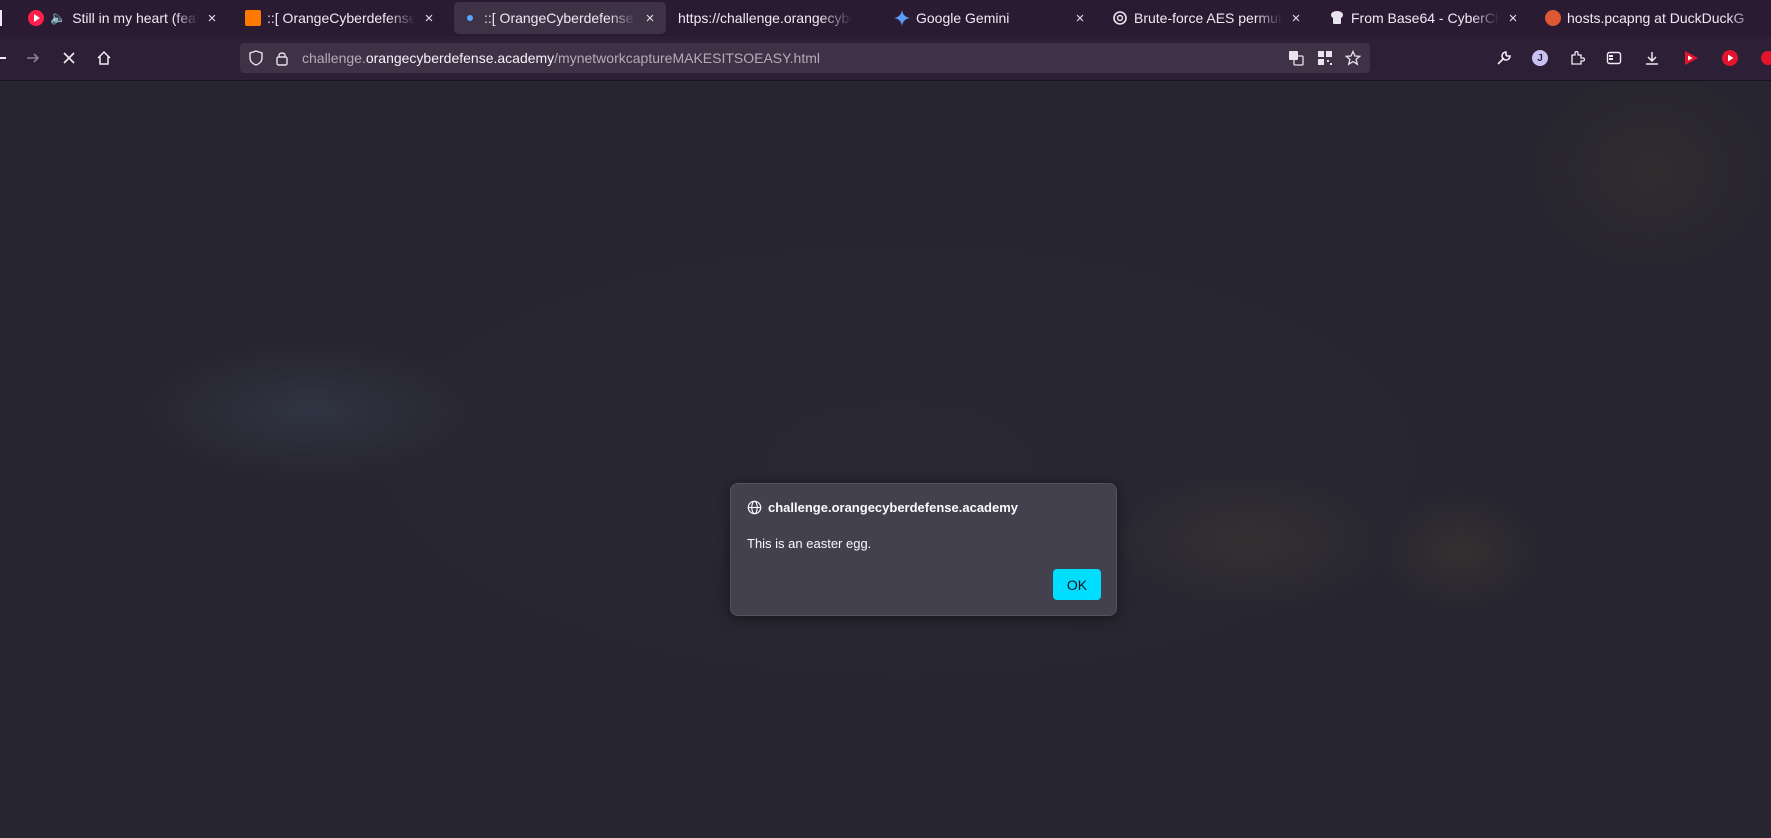 Image resolution: width=1771 pixels, height=838 pixels. I want to click on tab-title: hosts.pcapng at DuckDuckG, so click(1656, 18).